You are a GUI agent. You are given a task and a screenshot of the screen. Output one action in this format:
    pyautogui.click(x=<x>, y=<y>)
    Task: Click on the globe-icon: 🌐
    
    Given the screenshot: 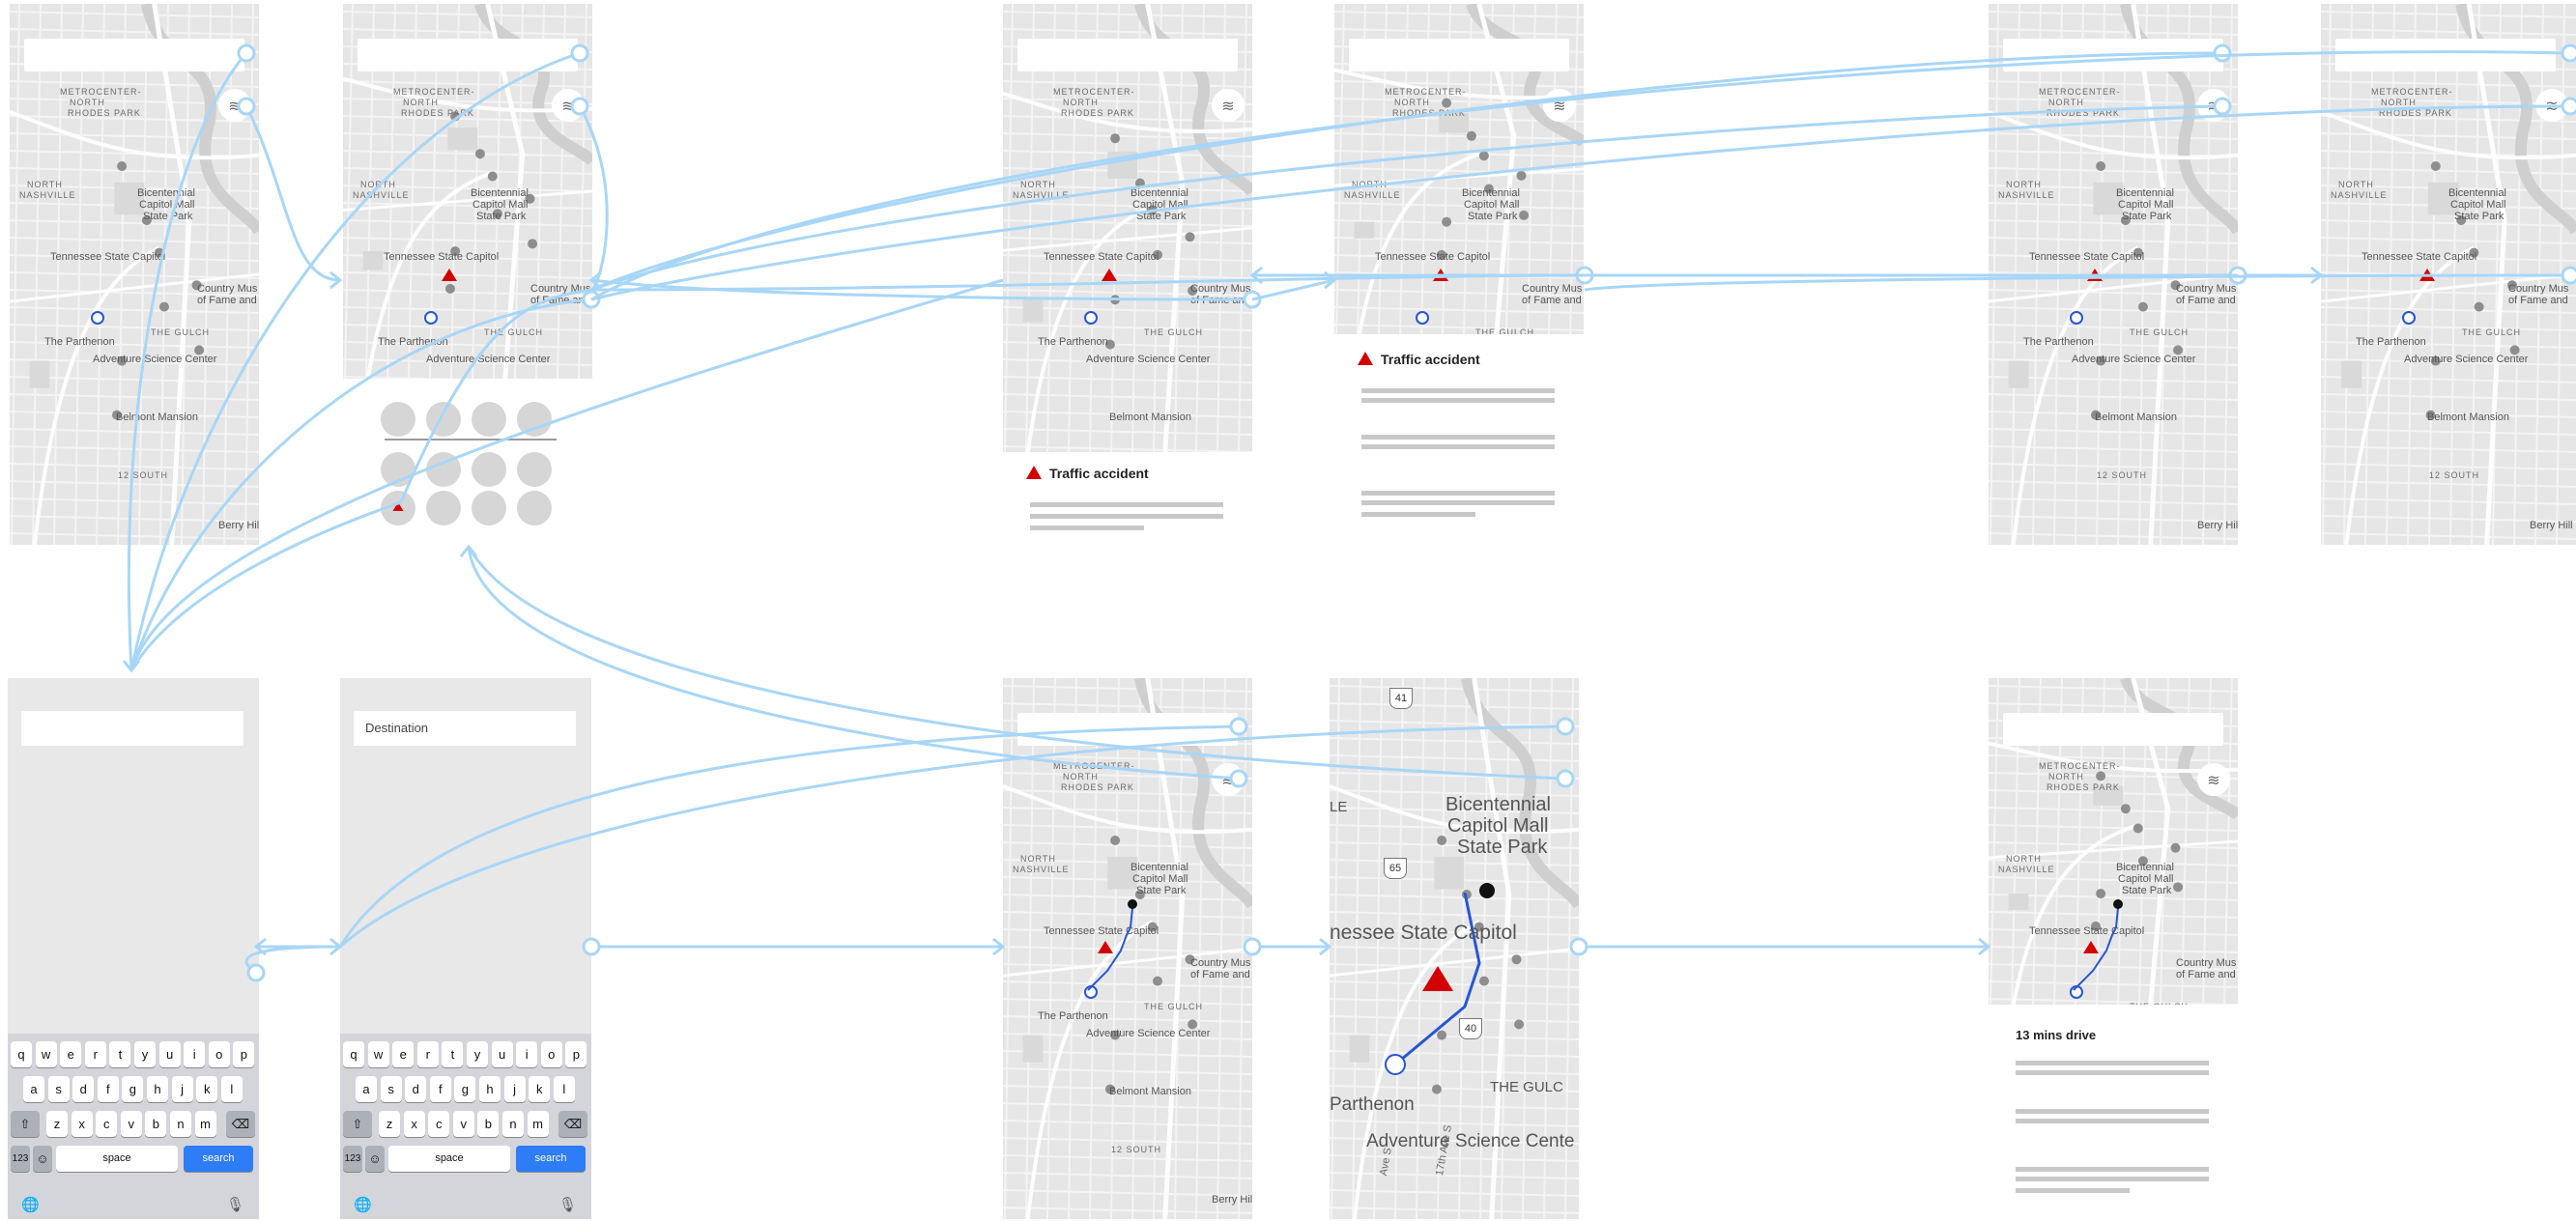 What is the action you would take?
    pyautogui.click(x=31, y=1204)
    